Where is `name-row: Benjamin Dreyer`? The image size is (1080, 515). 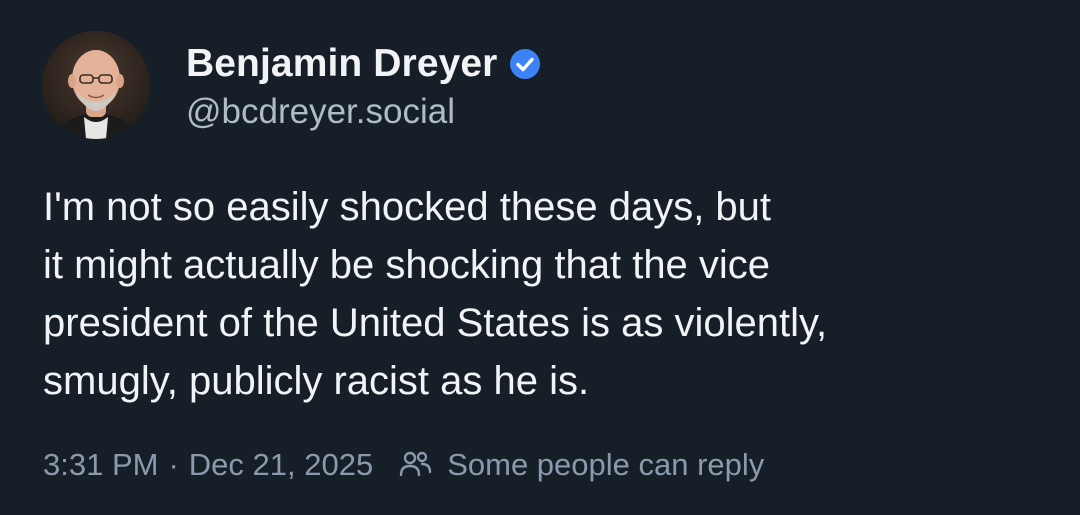
name-row: Benjamin Dreyer is located at coordinates (363, 64).